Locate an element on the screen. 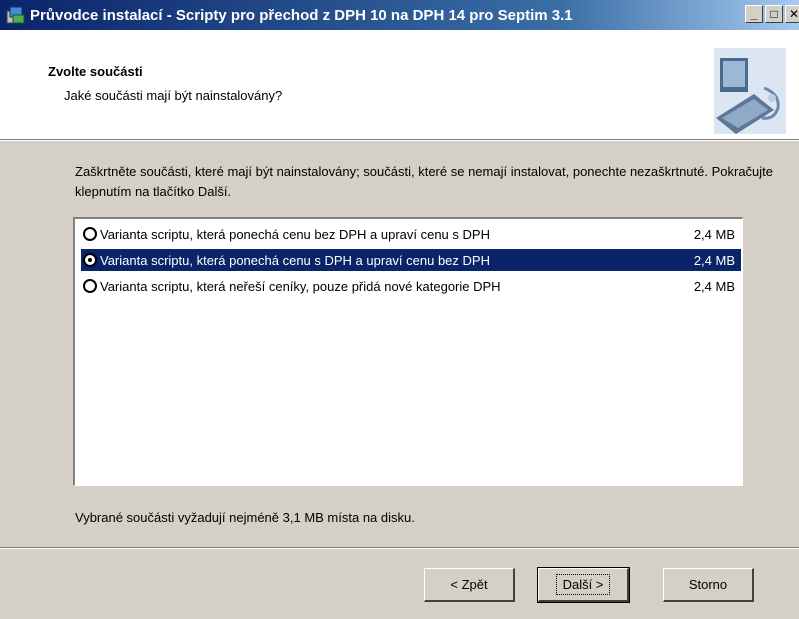 This screenshot has height=619, width=799. page-subtitle: Jaké součásti mají být nainstalovány? is located at coordinates (173, 95).